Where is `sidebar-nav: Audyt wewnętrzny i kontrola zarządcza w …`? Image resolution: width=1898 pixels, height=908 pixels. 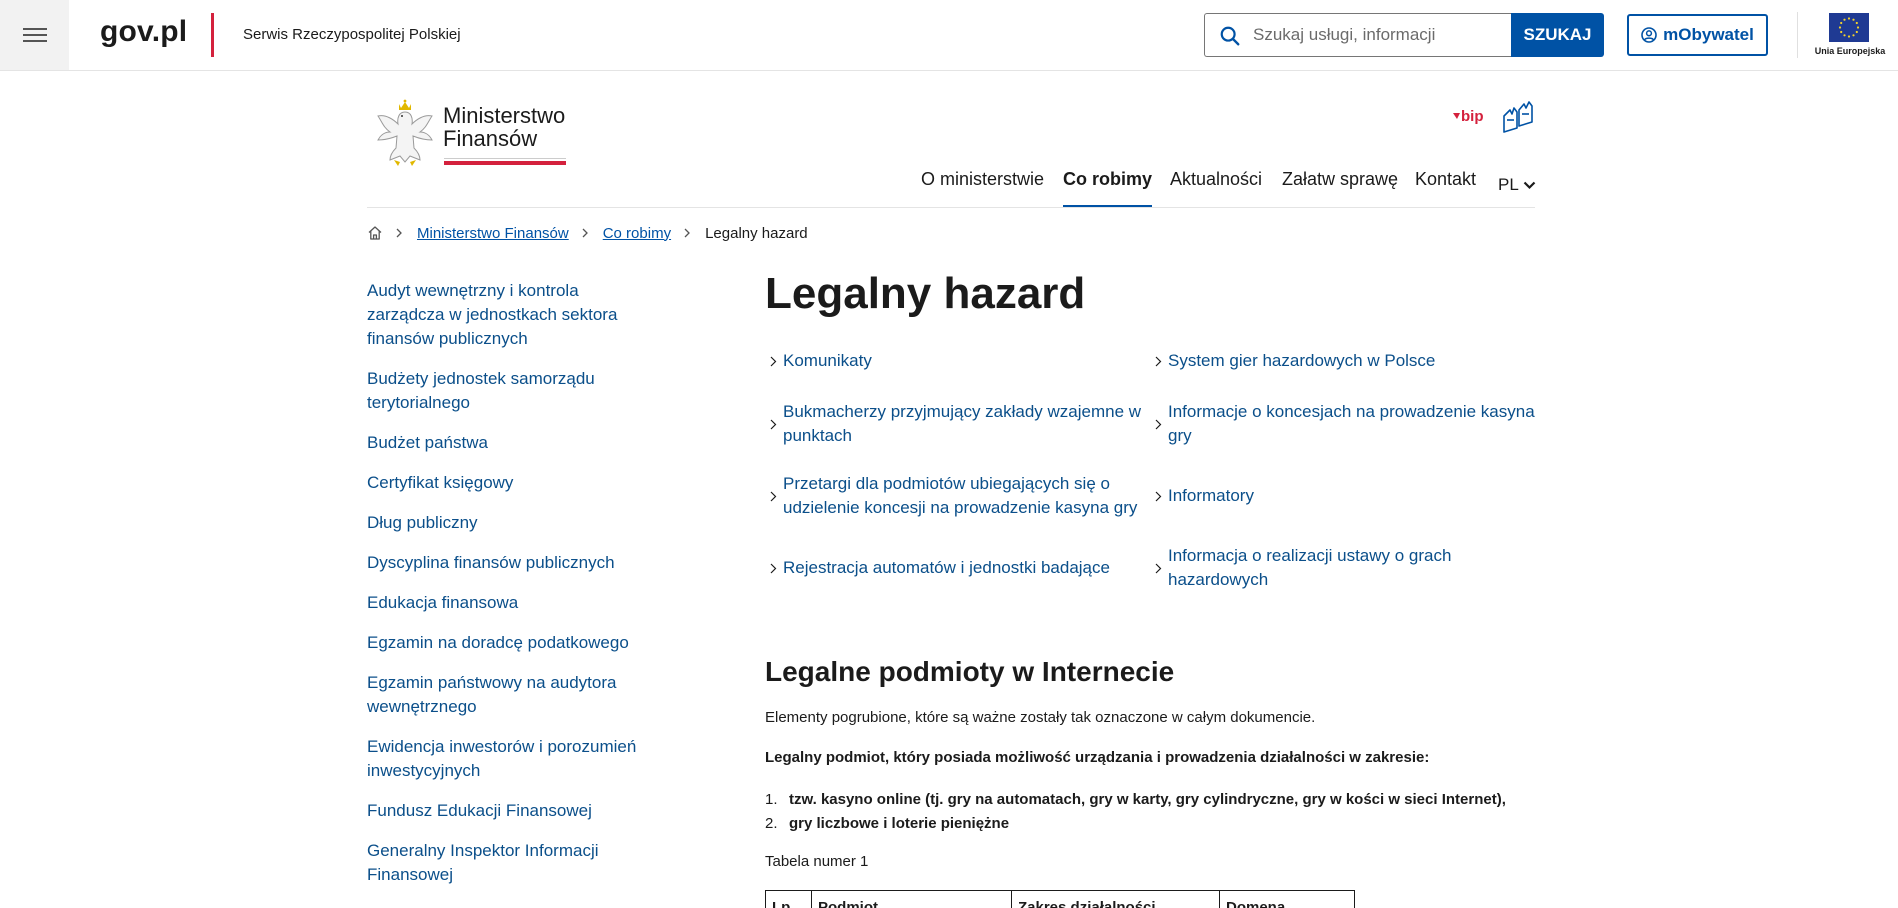 sidebar-nav: Audyt wewnętrzny i kontrola zarządcza w … is located at coordinates (512, 591).